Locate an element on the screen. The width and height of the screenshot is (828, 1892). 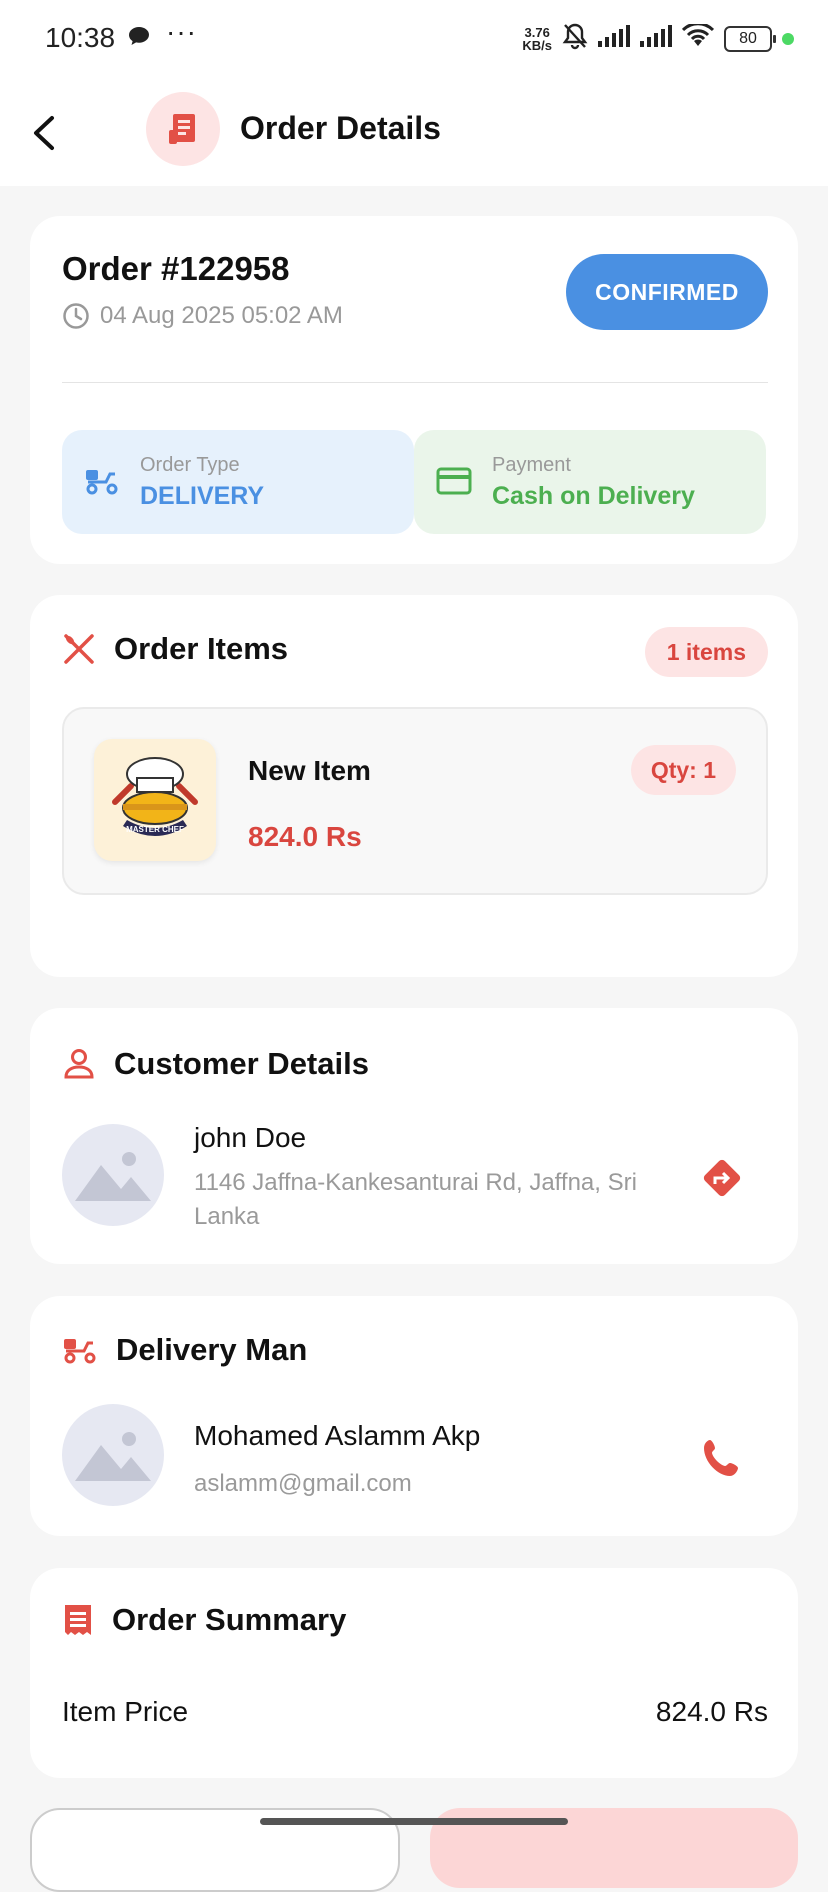
order-date-row: 04 Aug 2025 05:02 AM is located at coordinates (202, 316).